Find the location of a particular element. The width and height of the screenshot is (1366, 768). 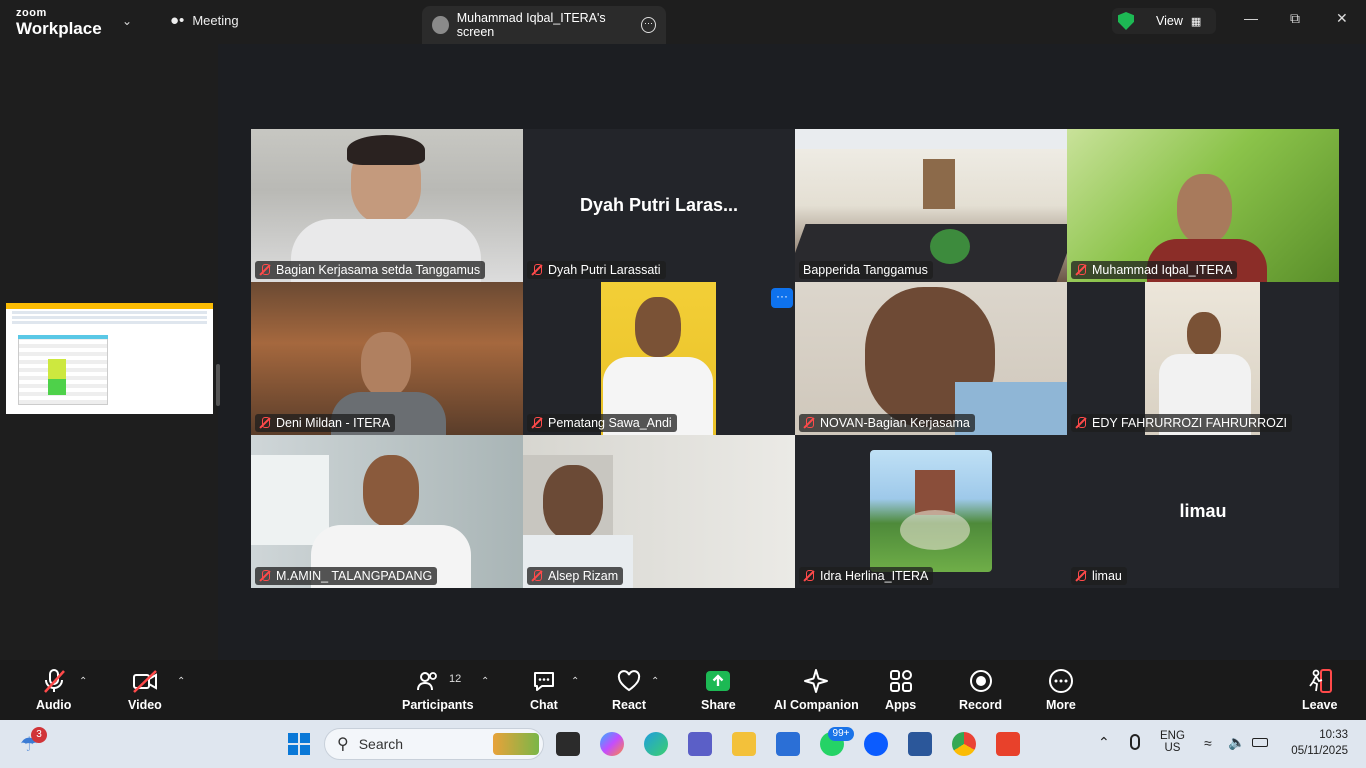

react-button: React is located at coordinates (629, 690).